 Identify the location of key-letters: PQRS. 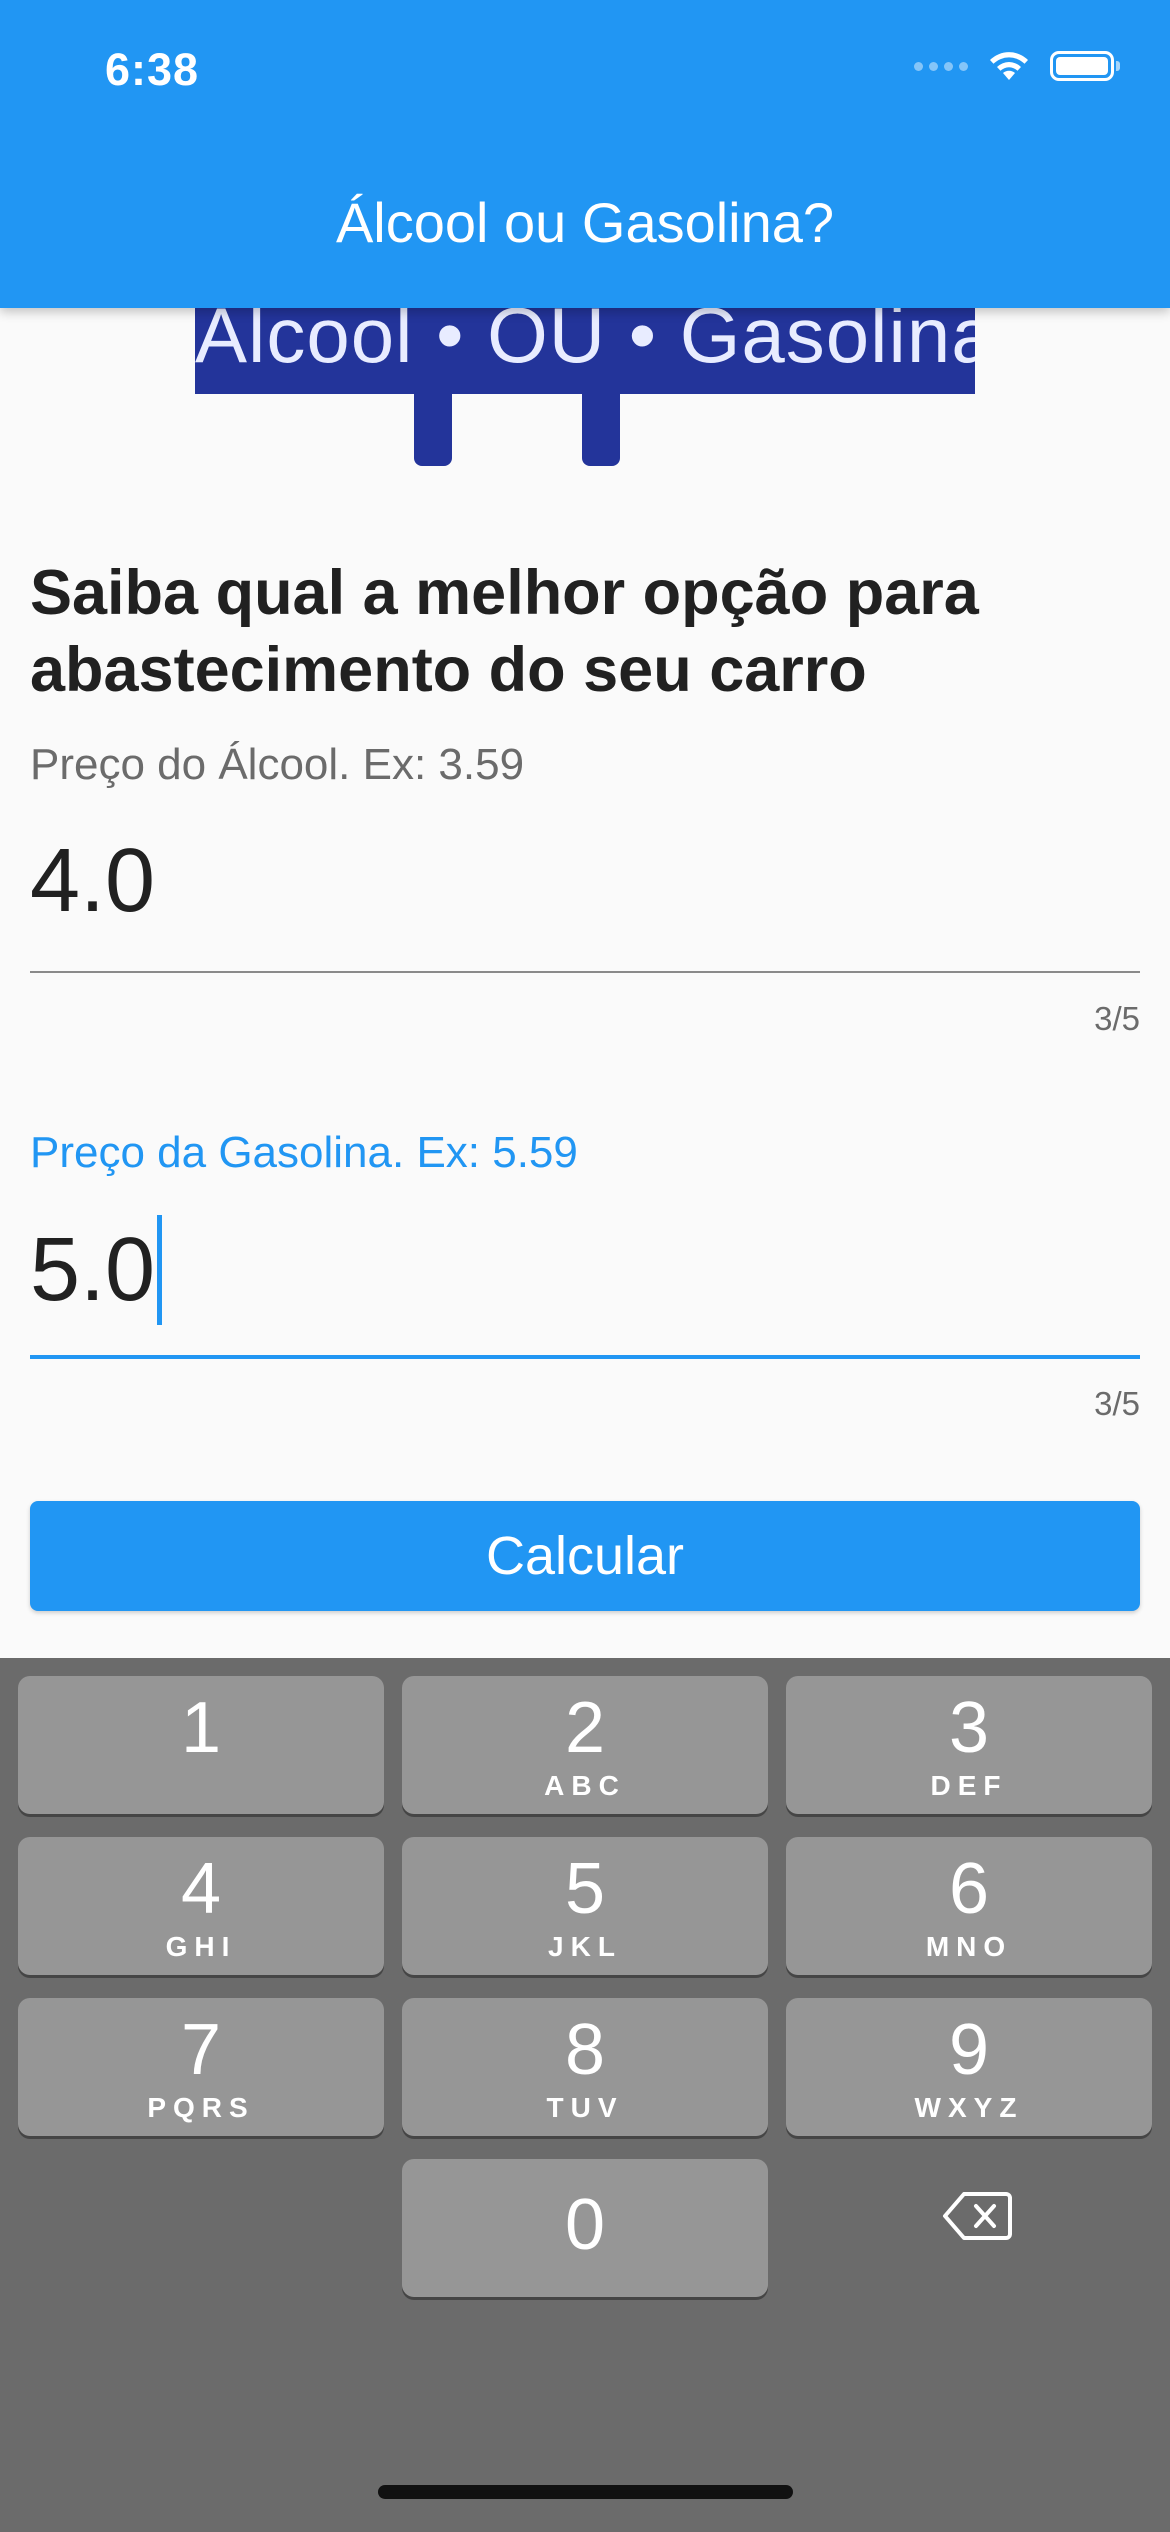
(201, 2107).